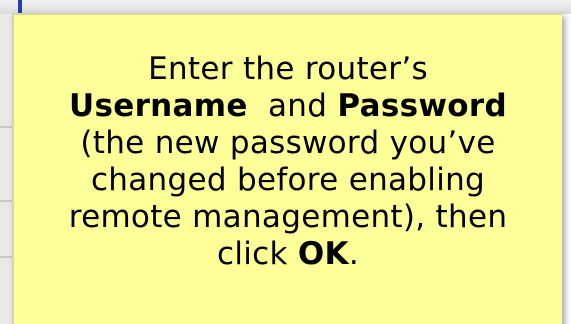 The image size is (571, 324). I want to click on callout-line-4-text: changed before enabling, so click(288, 180).